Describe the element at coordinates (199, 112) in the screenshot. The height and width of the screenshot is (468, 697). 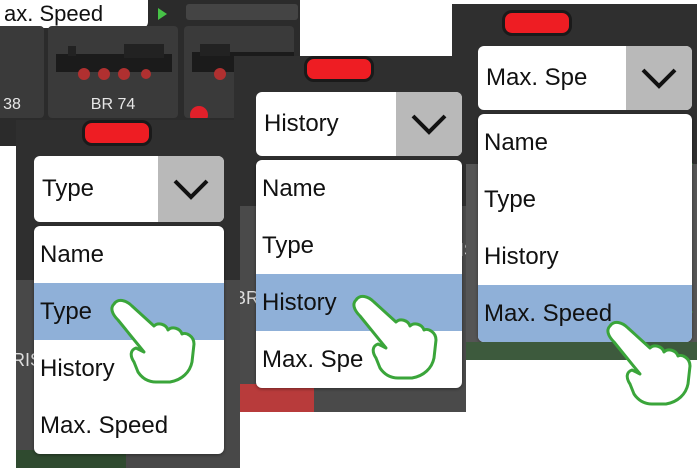
I see `status-dot` at that location.